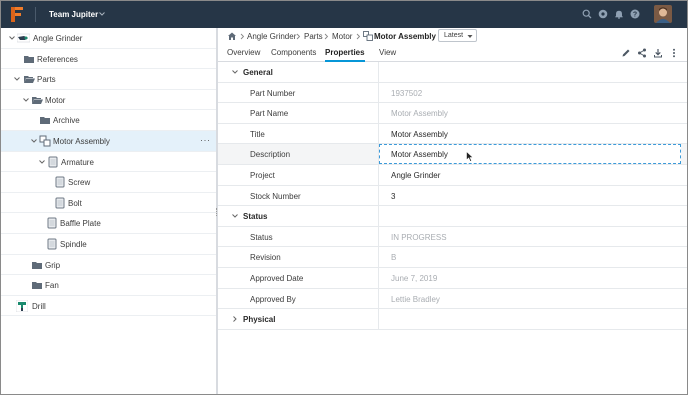 The width and height of the screenshot is (688, 395). I want to click on section-status: Status, so click(452, 216).